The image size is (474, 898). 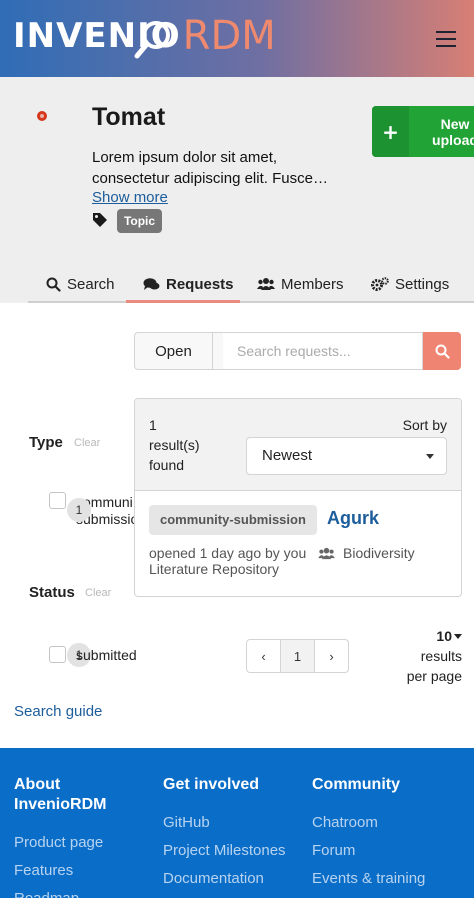 What do you see at coordinates (52, 592) in the screenshot?
I see `facet-status-title: Status` at bounding box center [52, 592].